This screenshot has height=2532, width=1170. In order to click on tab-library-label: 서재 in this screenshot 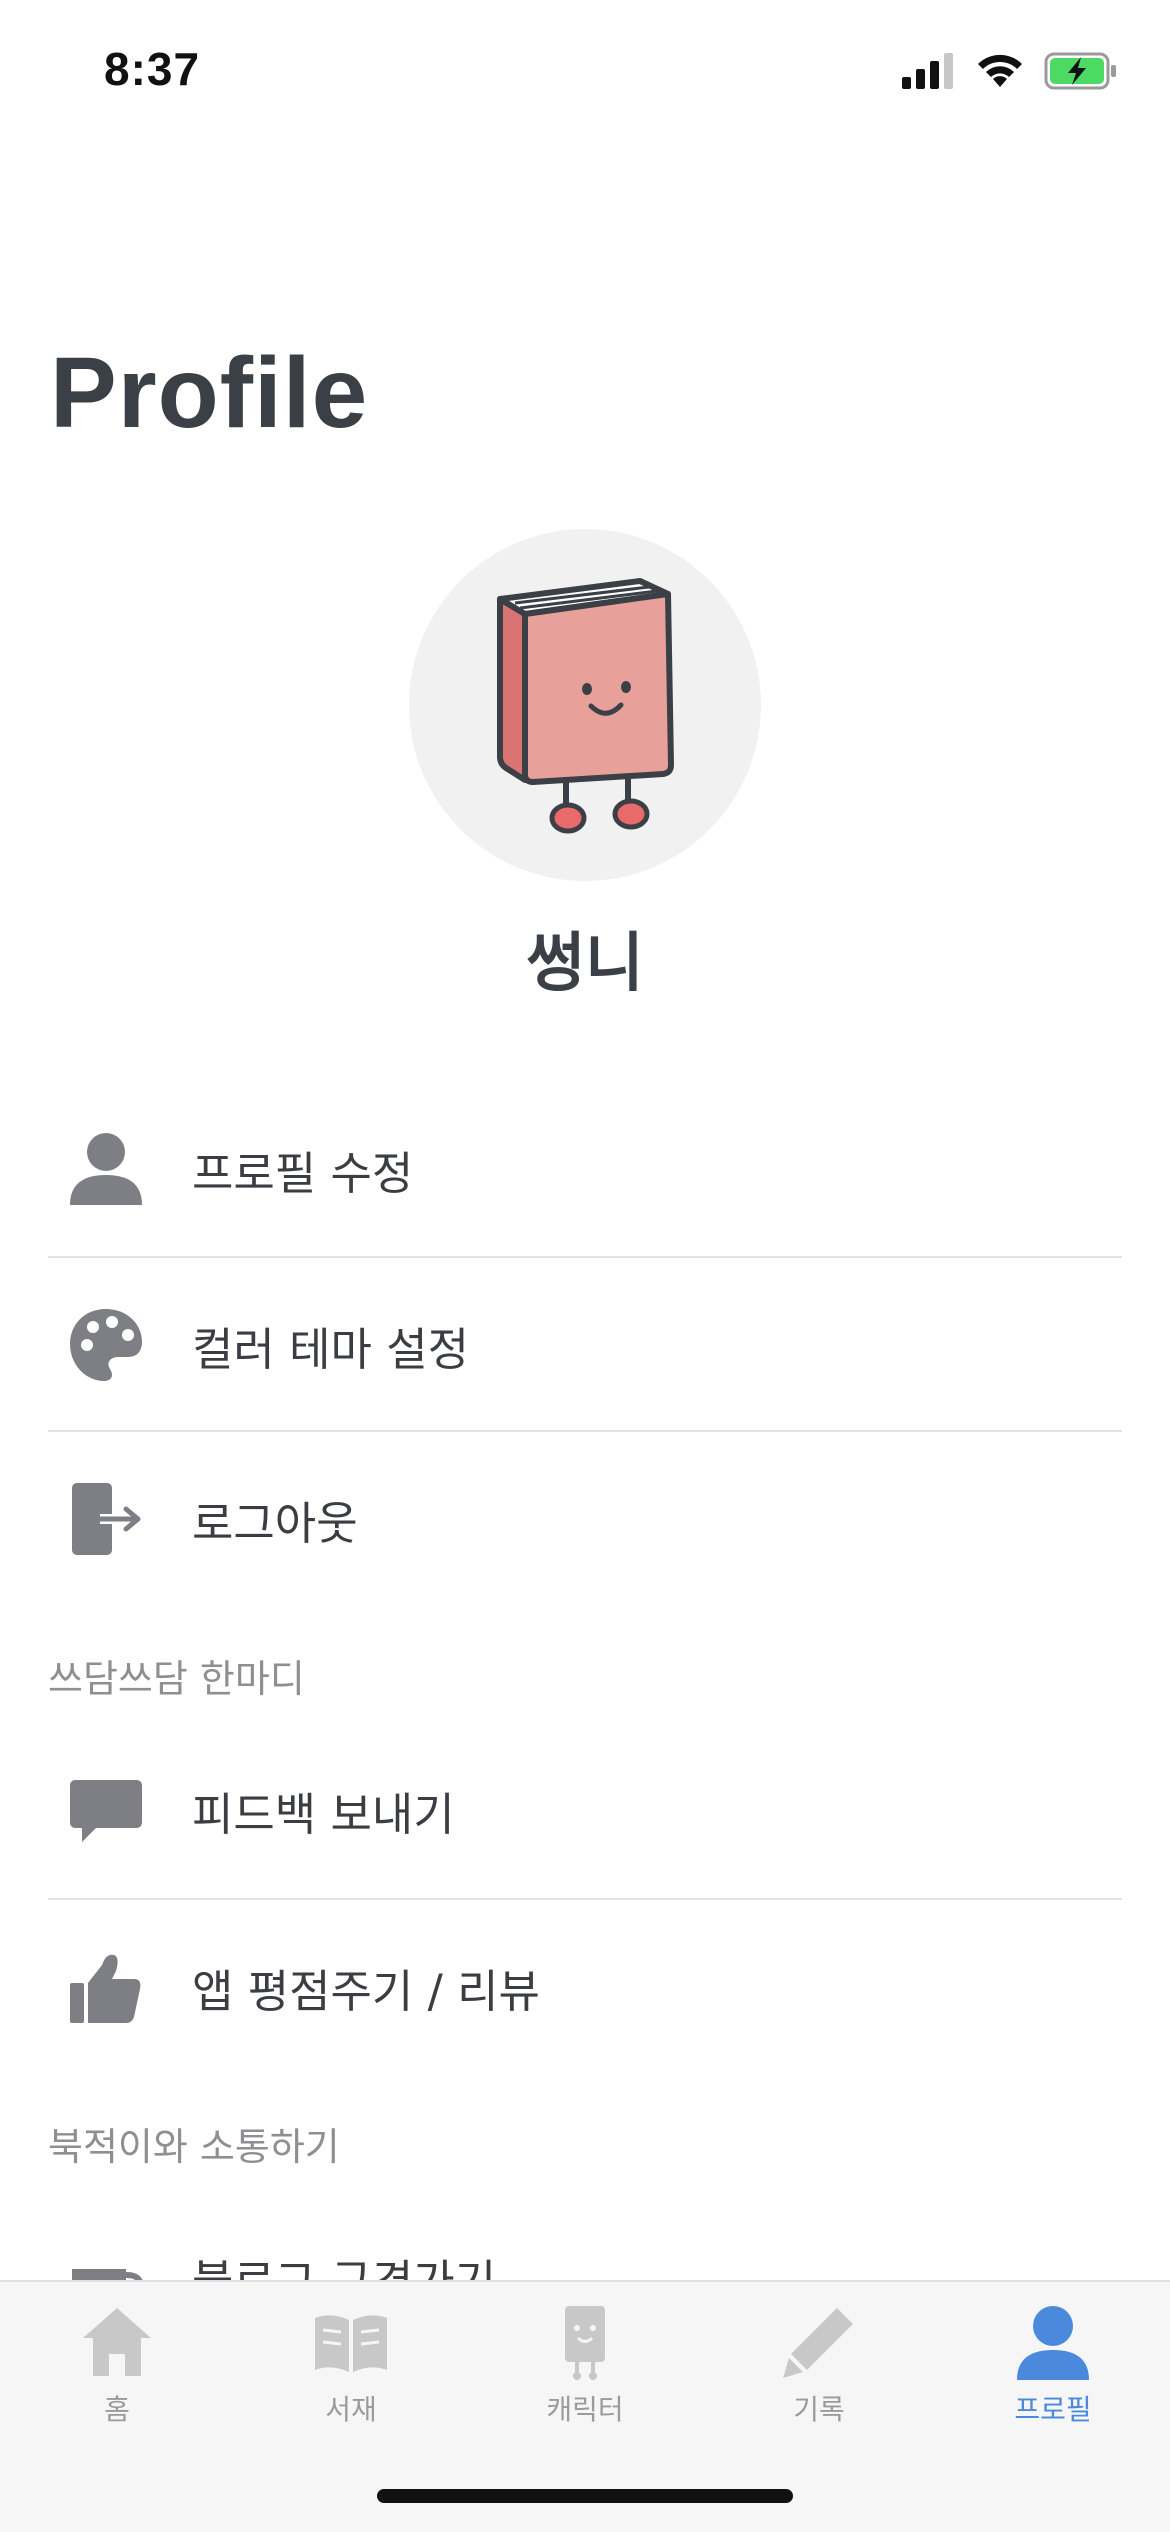, I will do `click(351, 2409)`.